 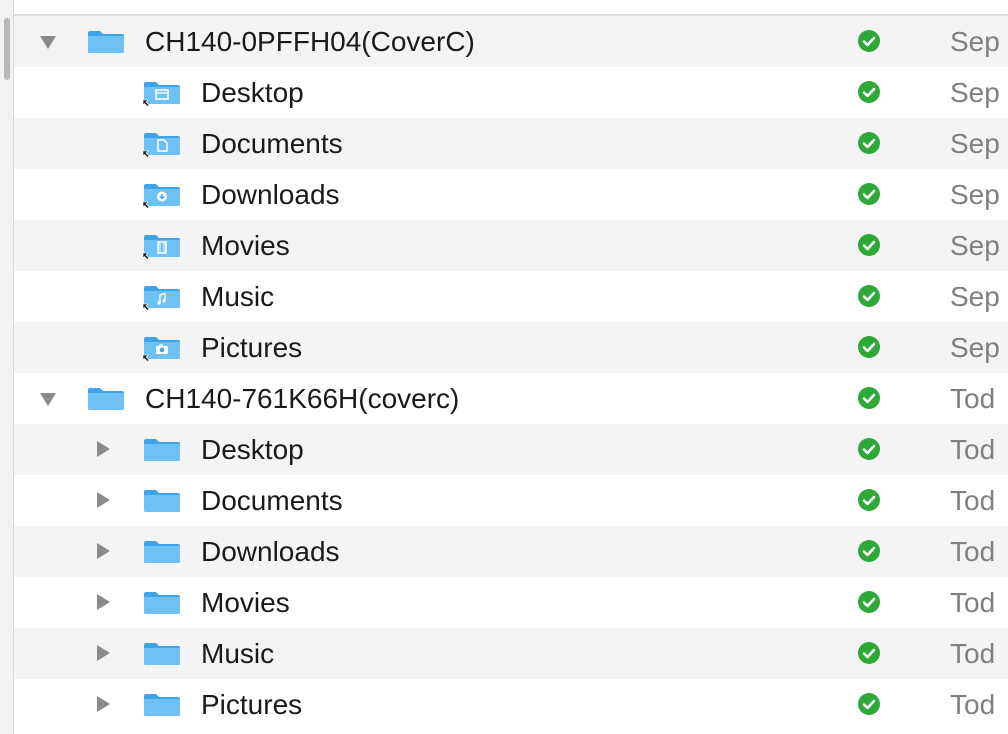 What do you see at coordinates (310, 41) in the screenshot?
I see `item-name: CH140-0PFFH04(CoverC)` at bounding box center [310, 41].